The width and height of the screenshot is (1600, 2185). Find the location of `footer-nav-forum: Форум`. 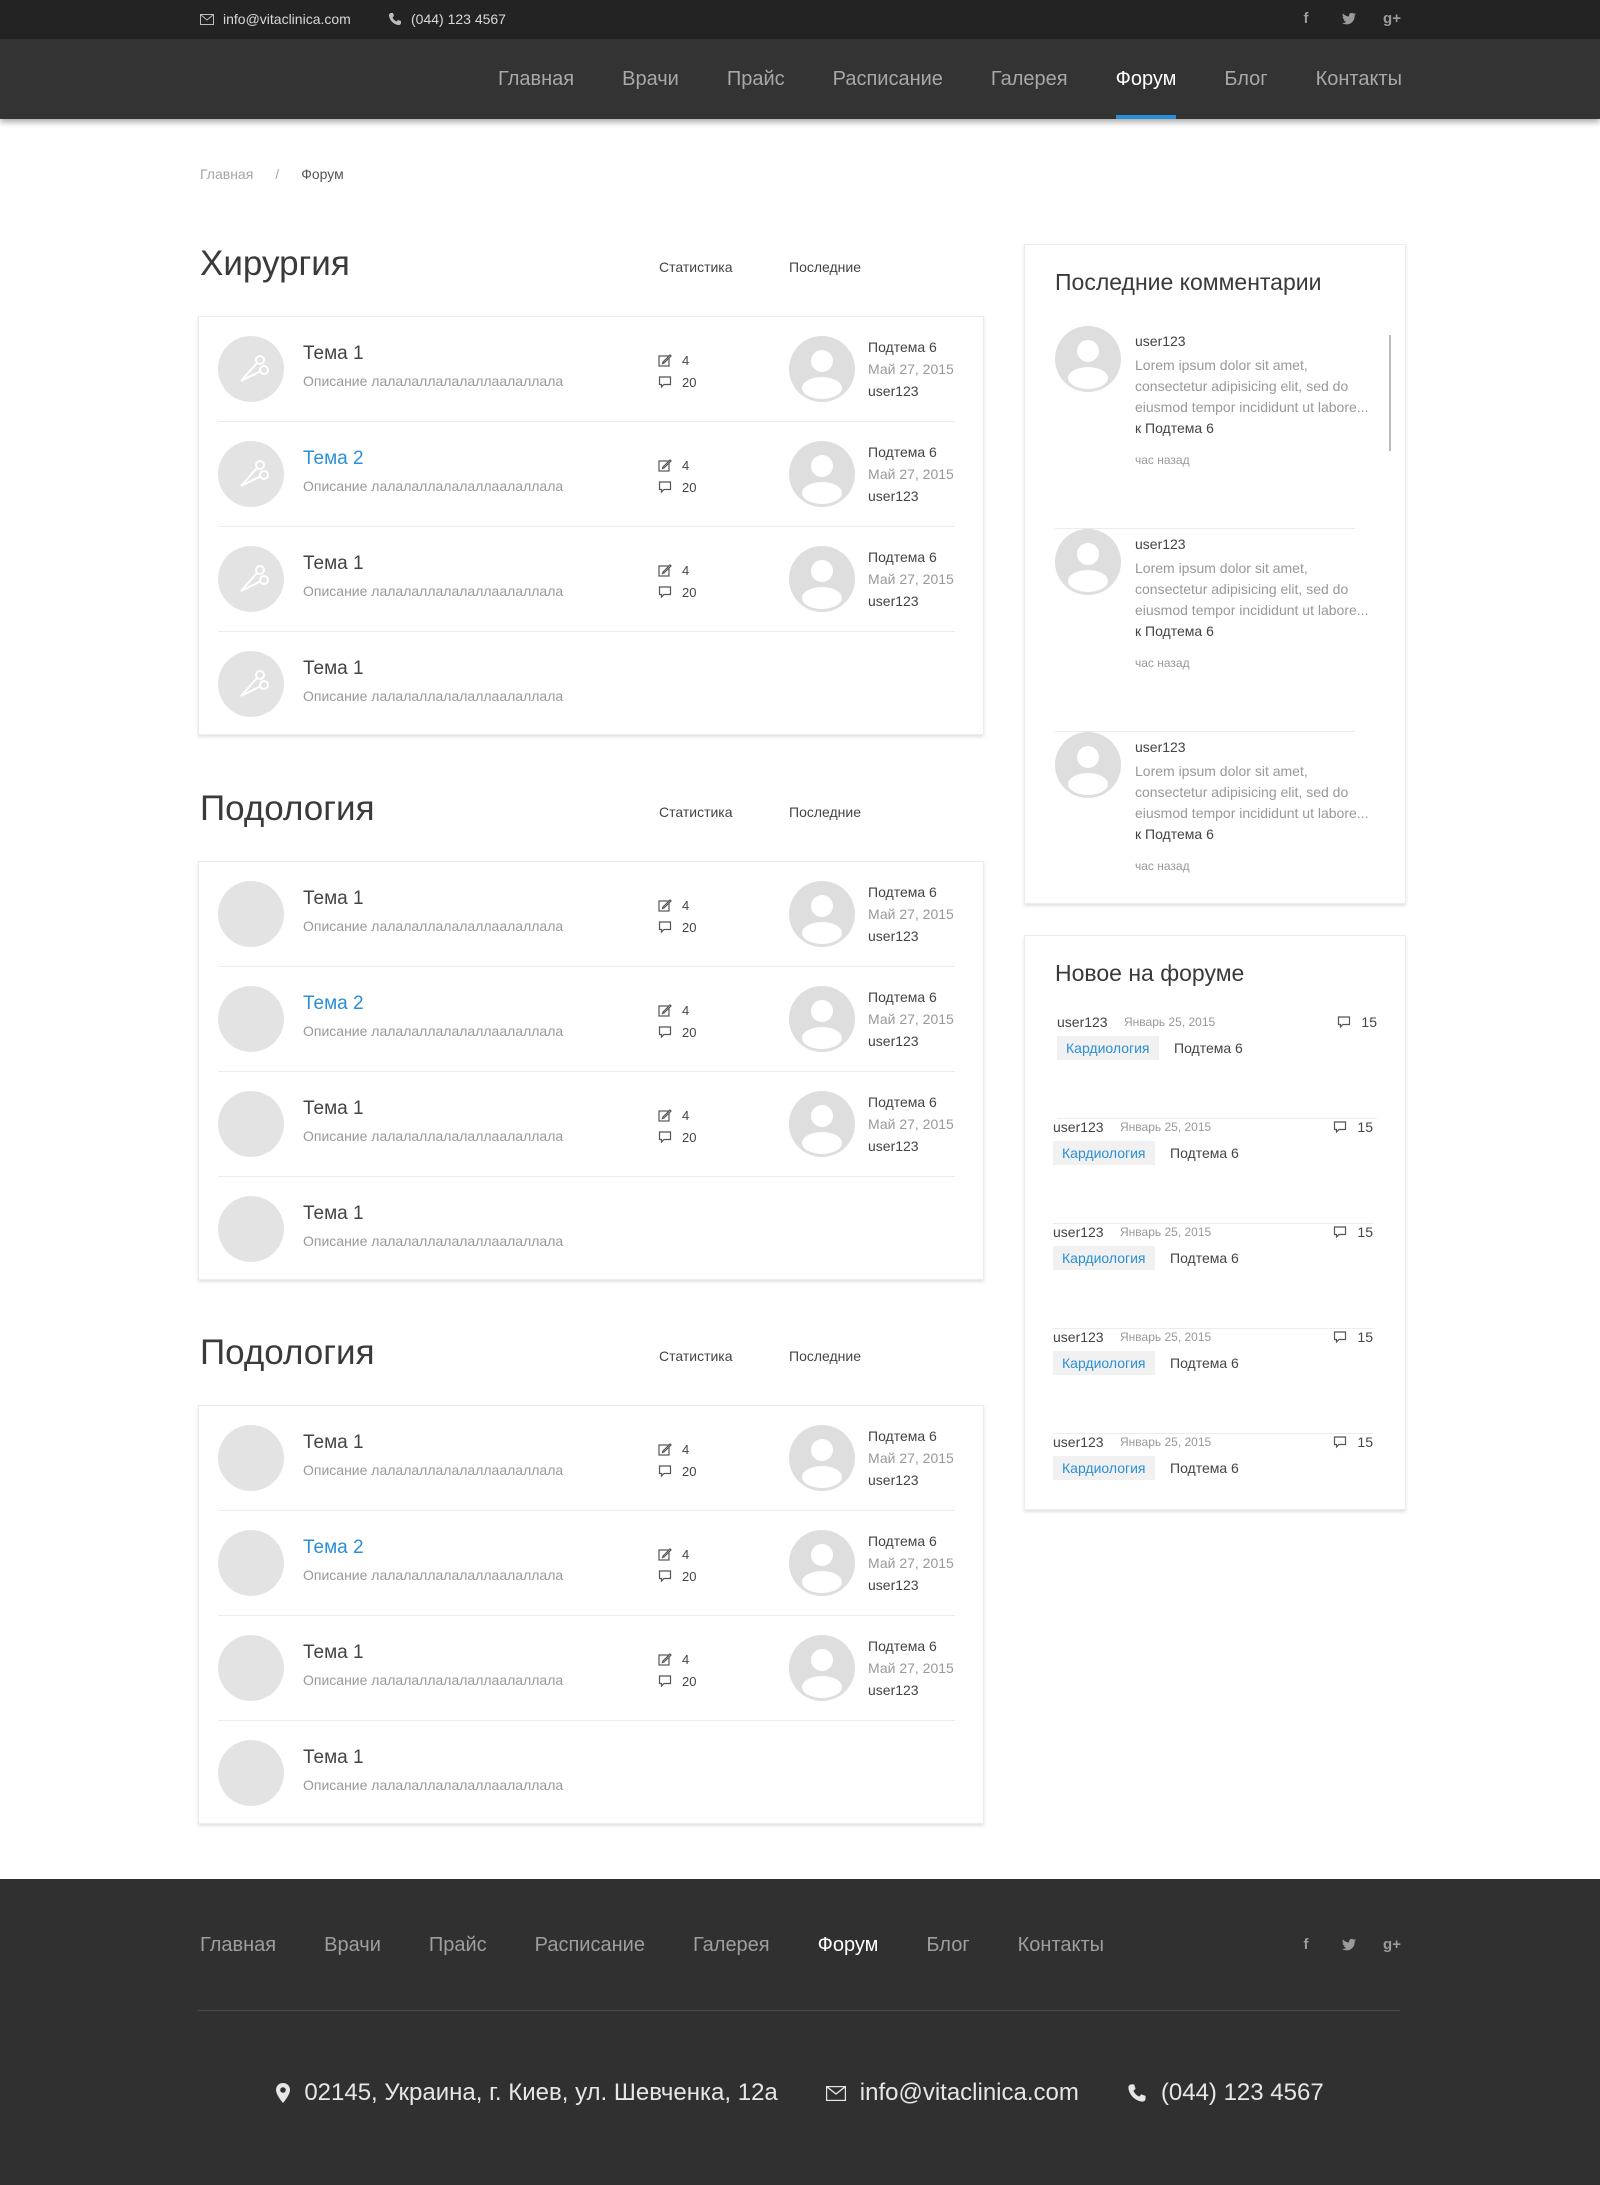

footer-nav-forum: Форум is located at coordinates (848, 1945).